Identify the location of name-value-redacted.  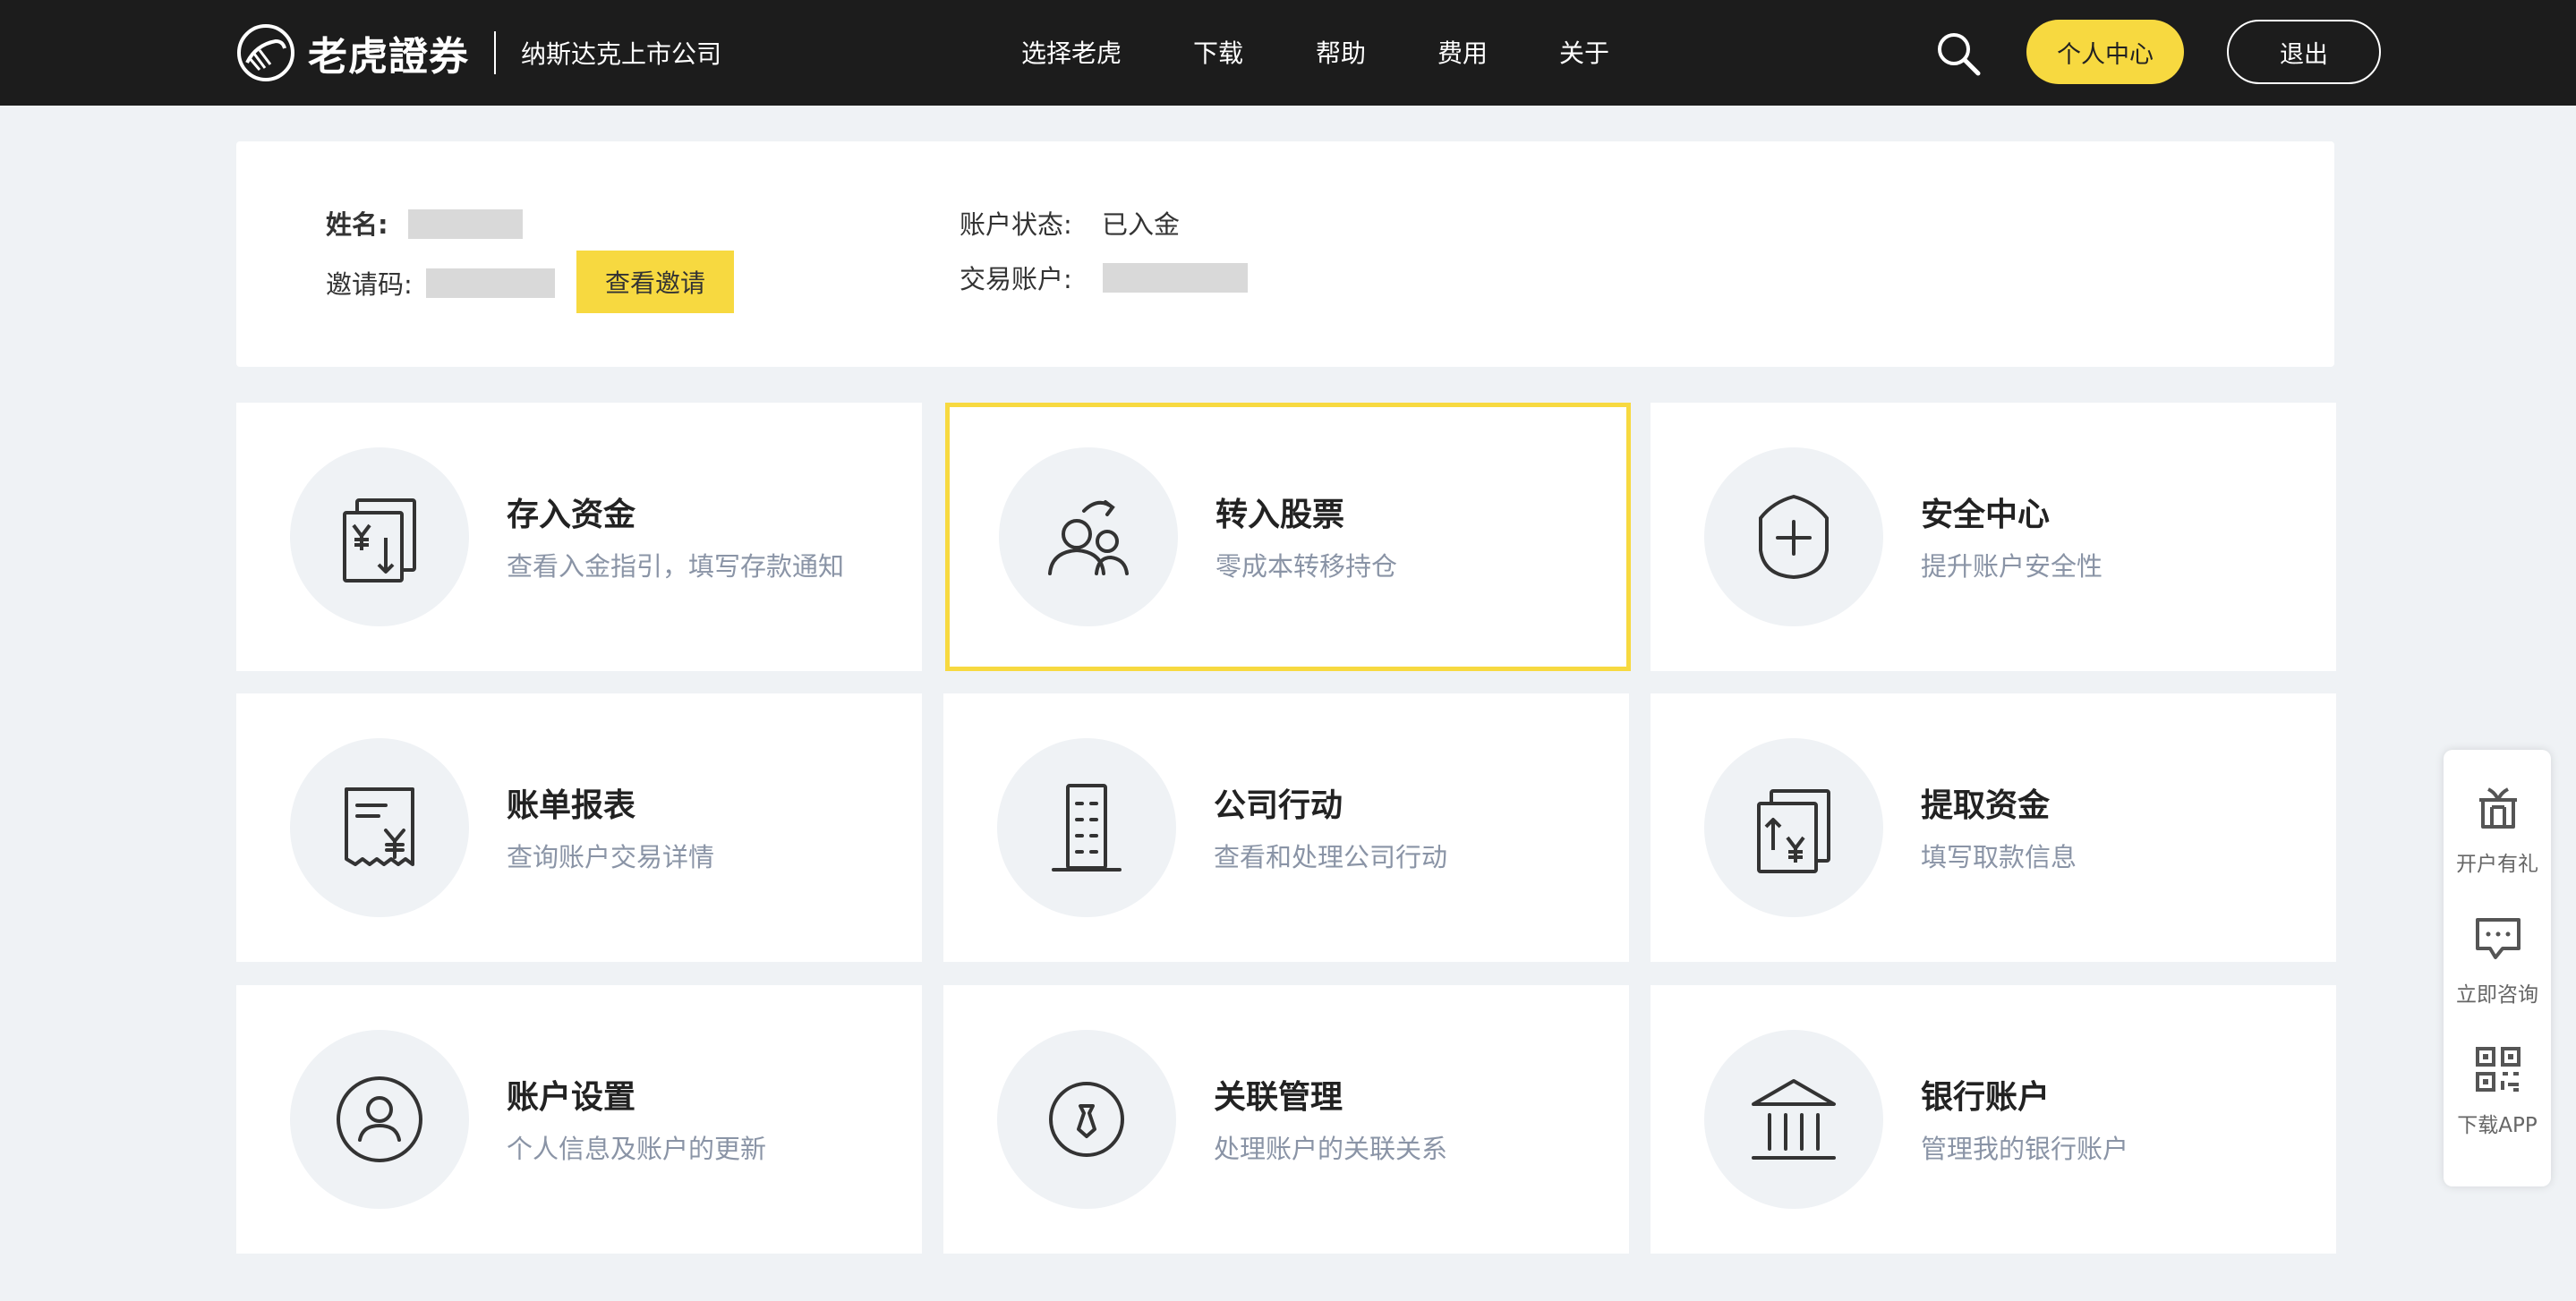
(465, 224).